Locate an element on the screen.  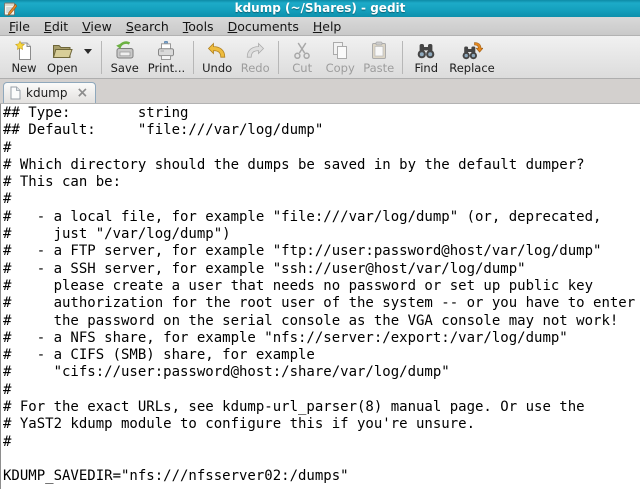
redo-icon is located at coordinates (255, 51).